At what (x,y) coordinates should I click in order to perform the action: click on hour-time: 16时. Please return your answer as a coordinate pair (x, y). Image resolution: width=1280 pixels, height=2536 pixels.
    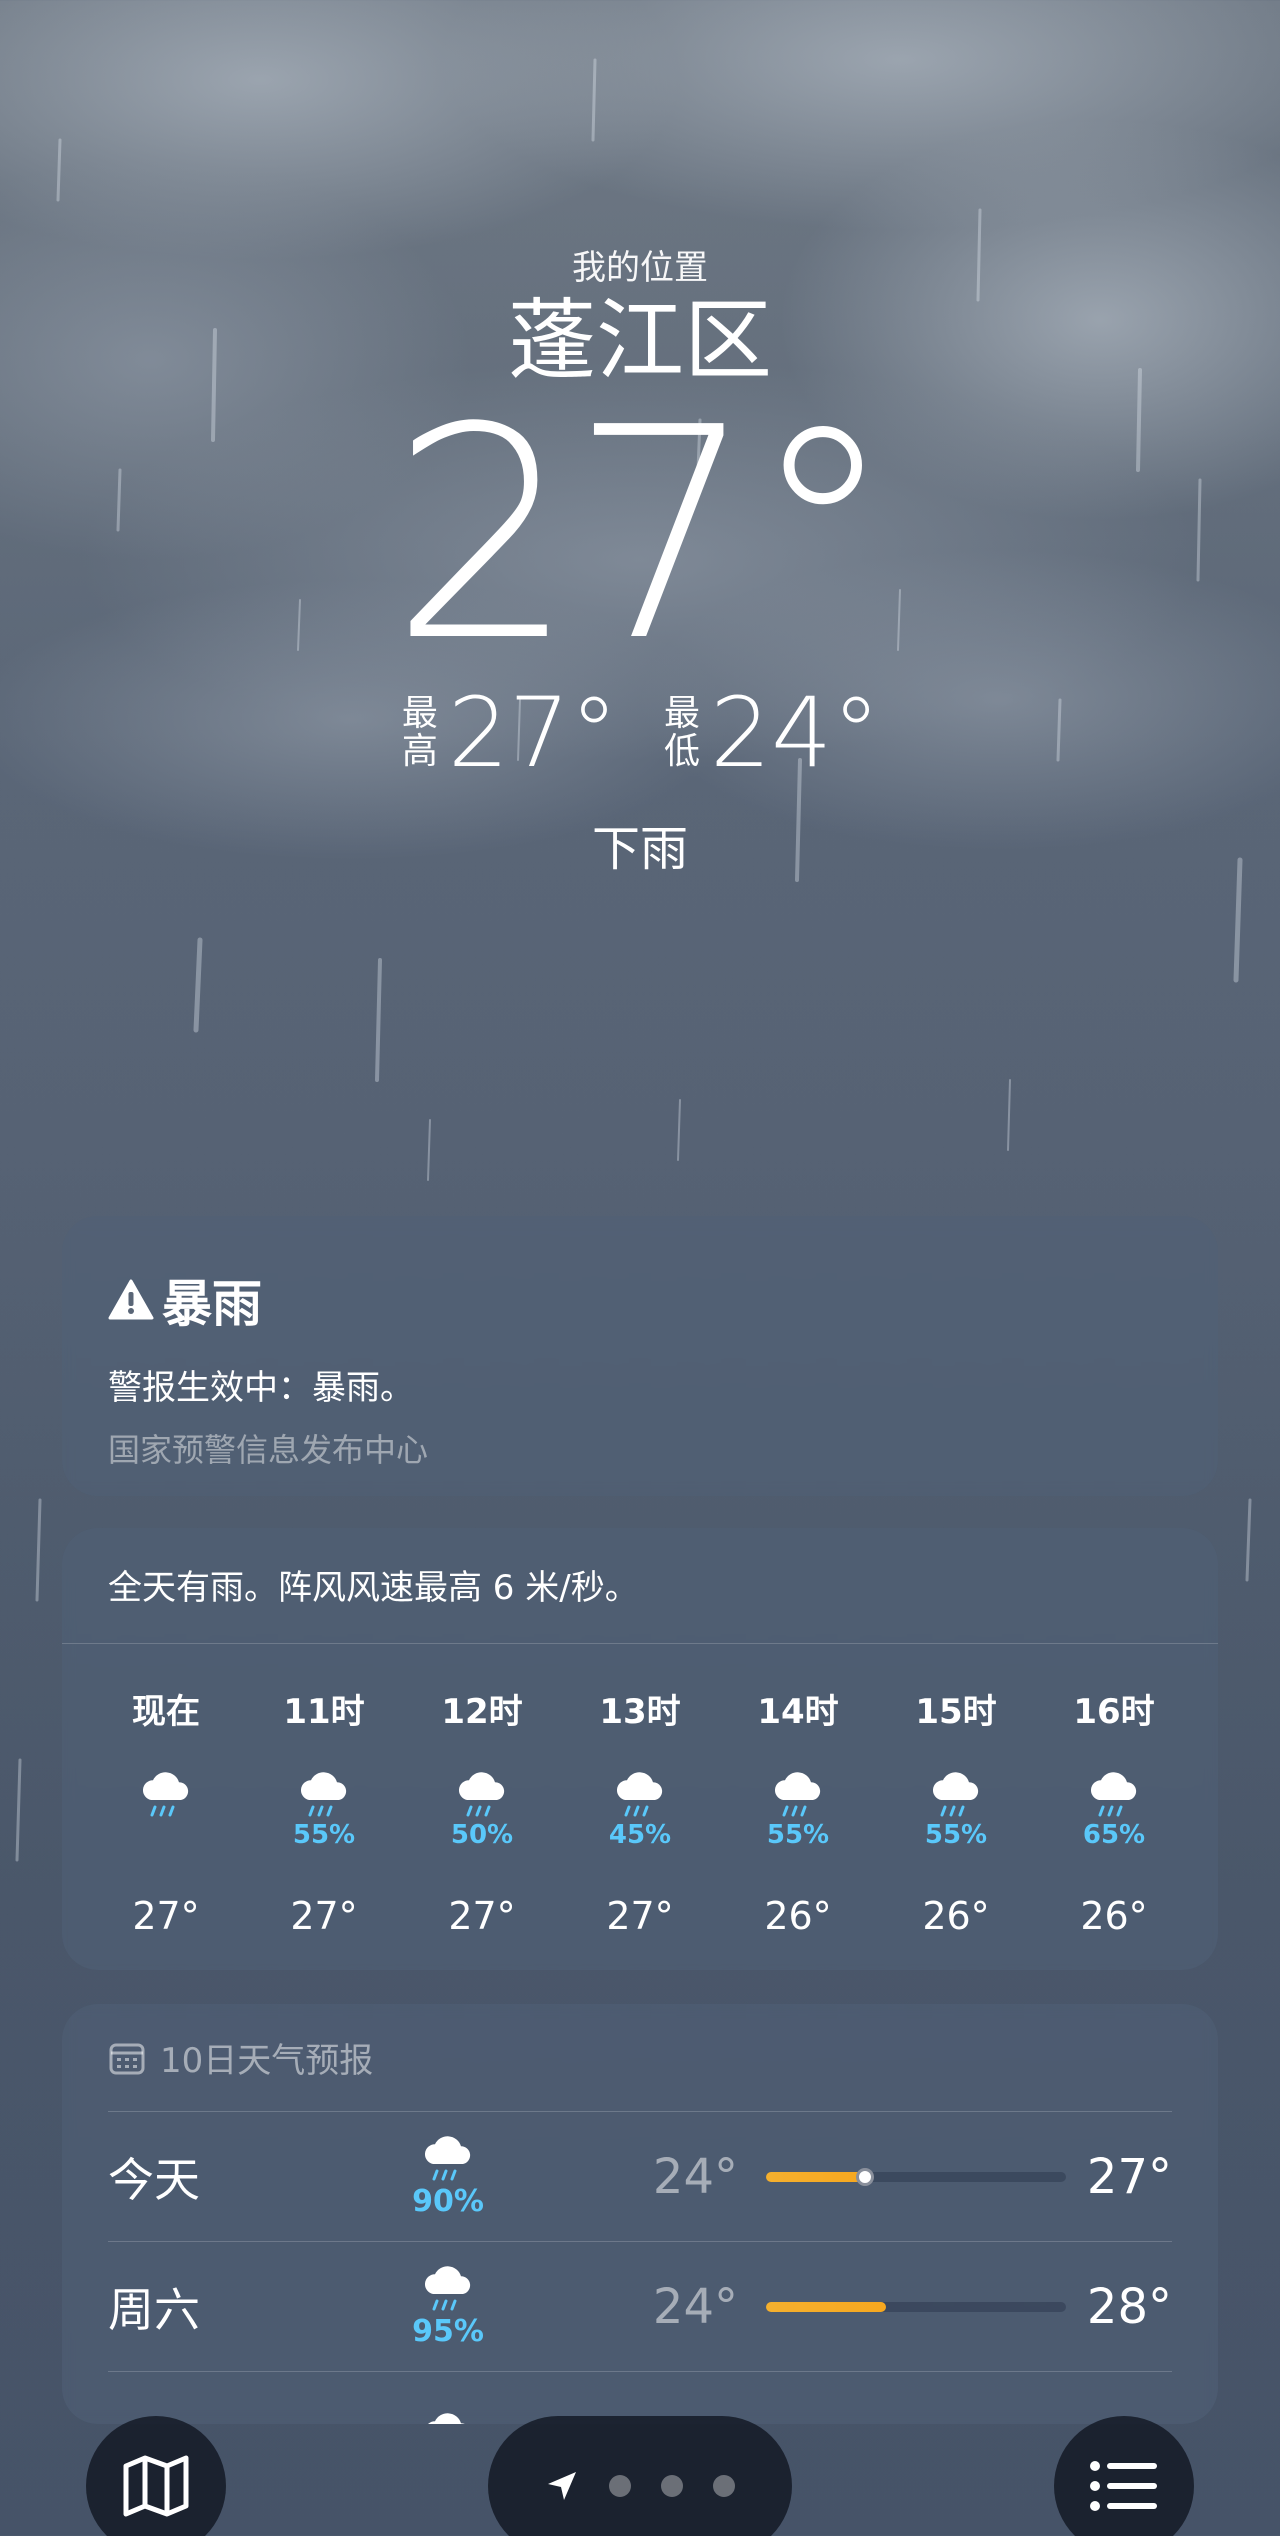
    Looking at the image, I should click on (1114, 1712).